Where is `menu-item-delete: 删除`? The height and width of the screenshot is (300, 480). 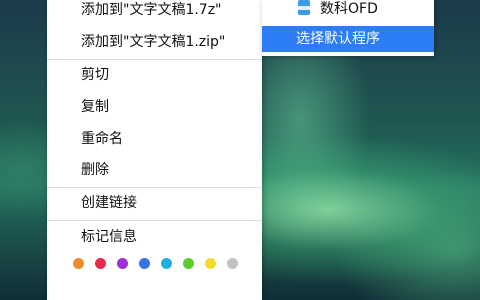
menu-item-delete: 删除 is located at coordinates (154, 170).